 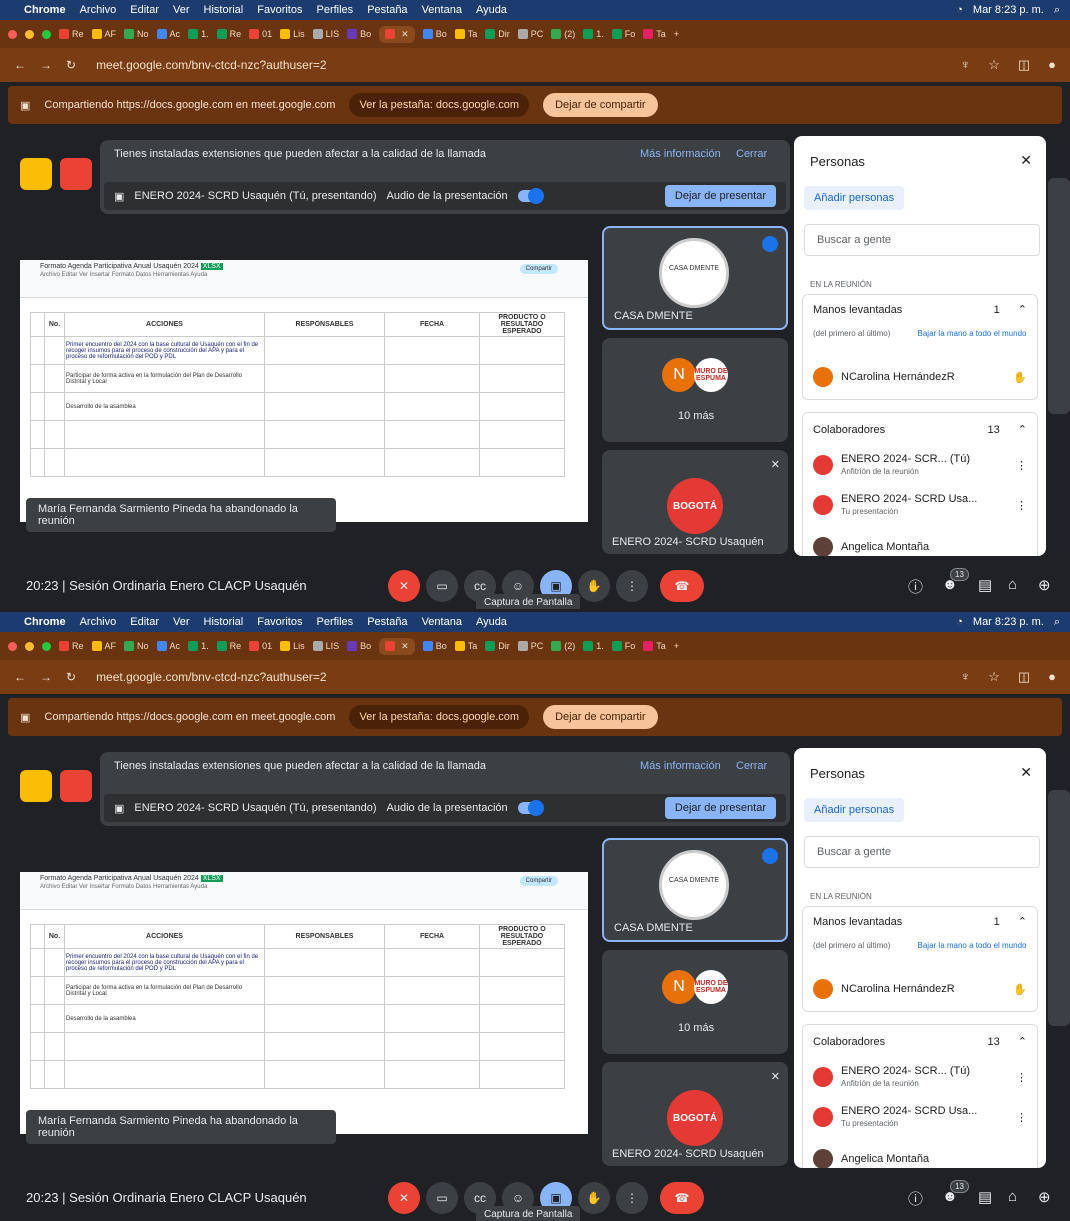 I want to click on close-window-icon, so click(x=12, y=646).